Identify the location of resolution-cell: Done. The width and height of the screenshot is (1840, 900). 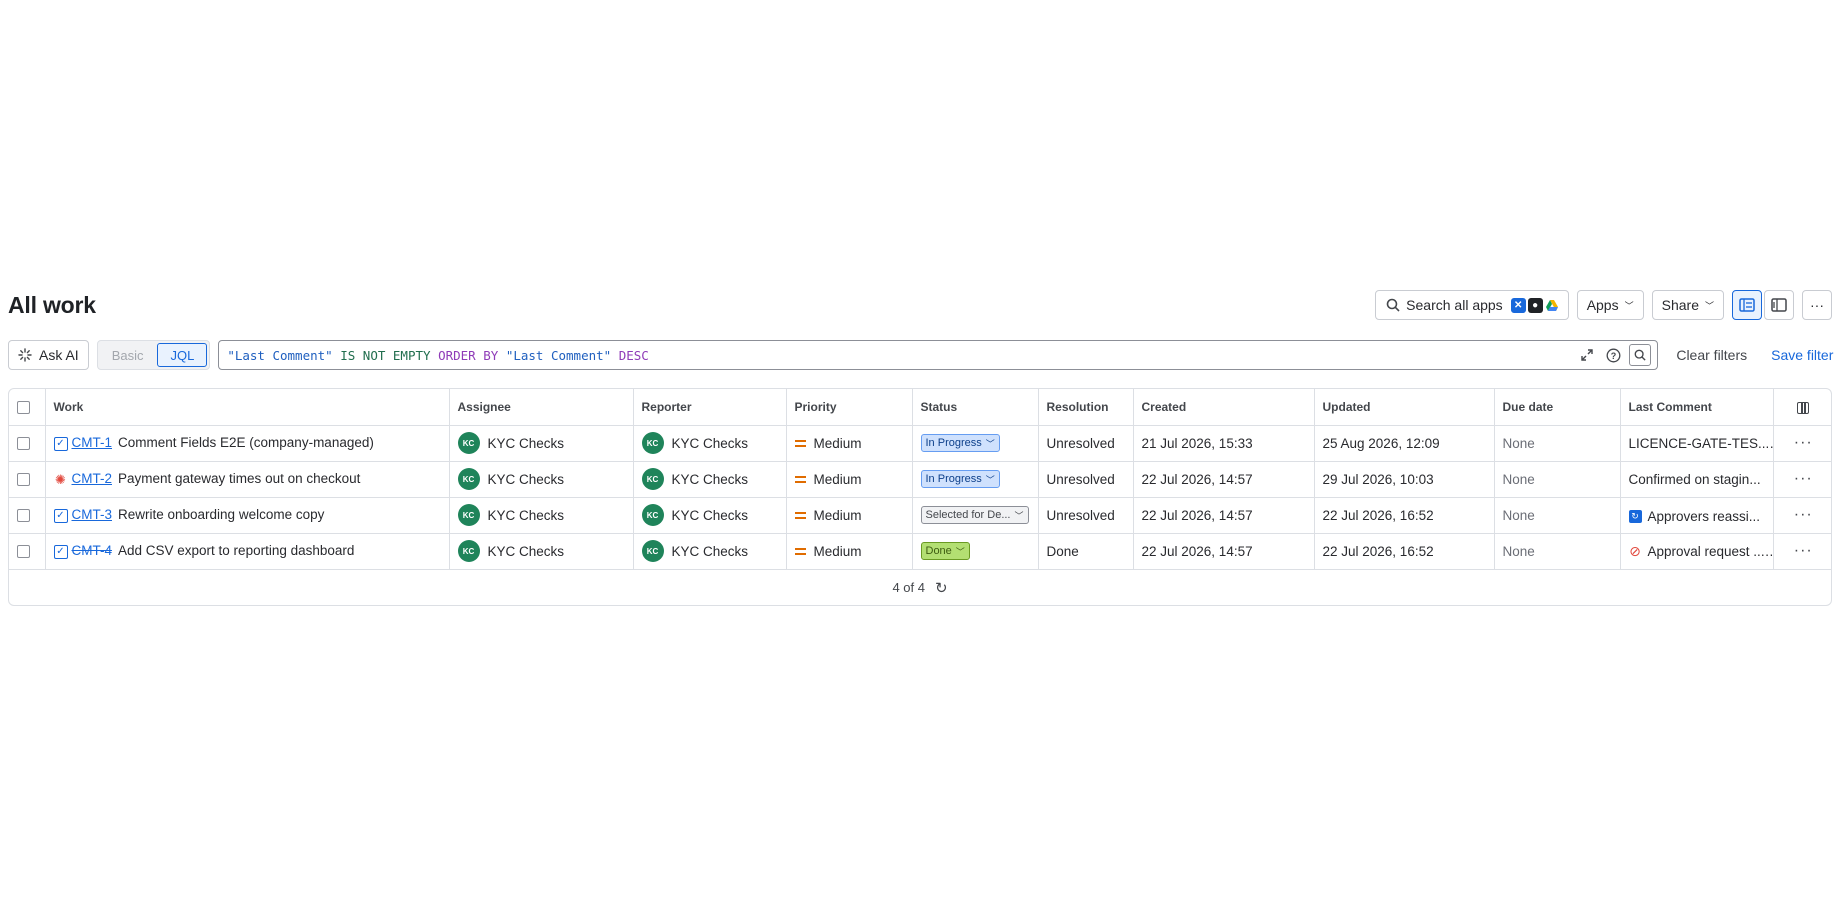
(1086, 551).